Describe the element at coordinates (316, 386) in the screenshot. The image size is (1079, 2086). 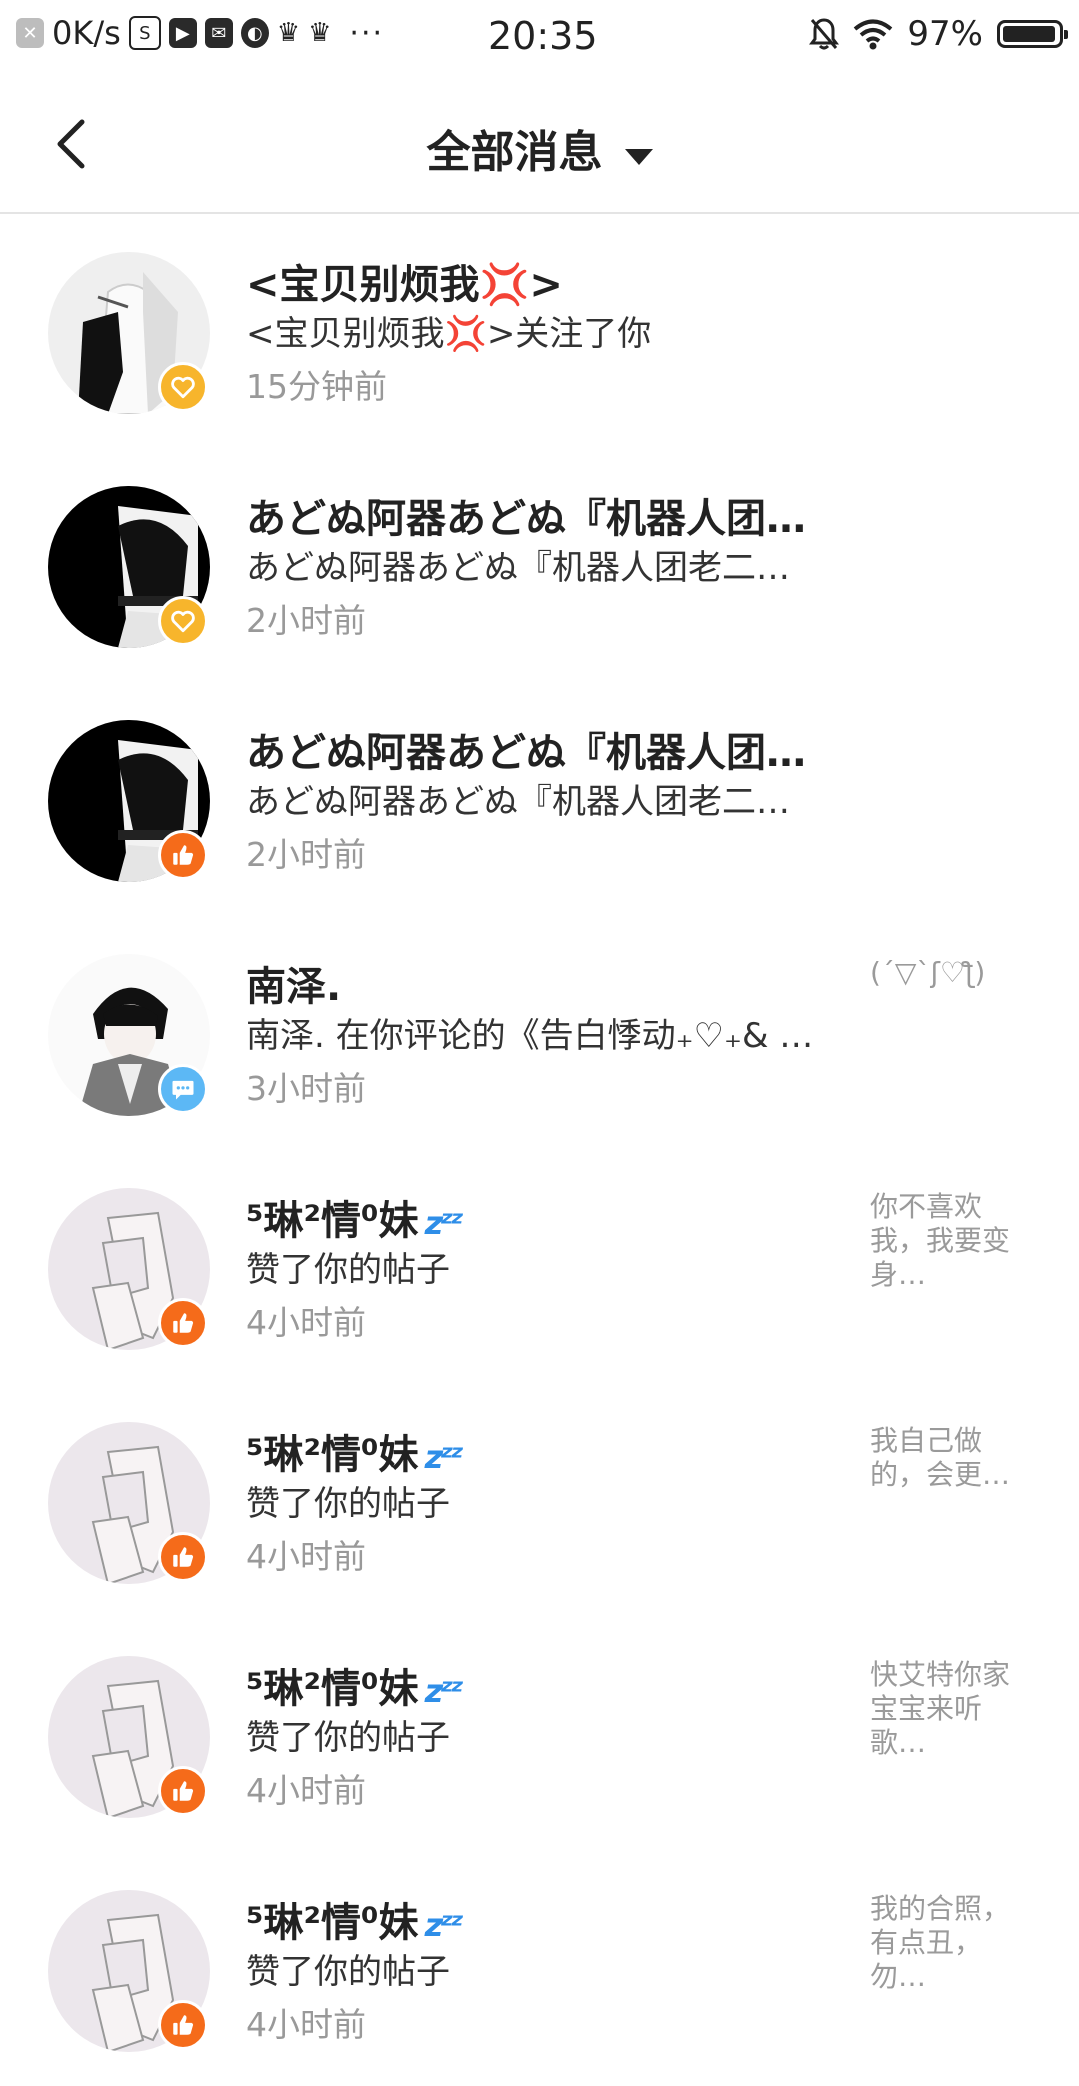
I see `timestamp: 15分钟前` at that location.